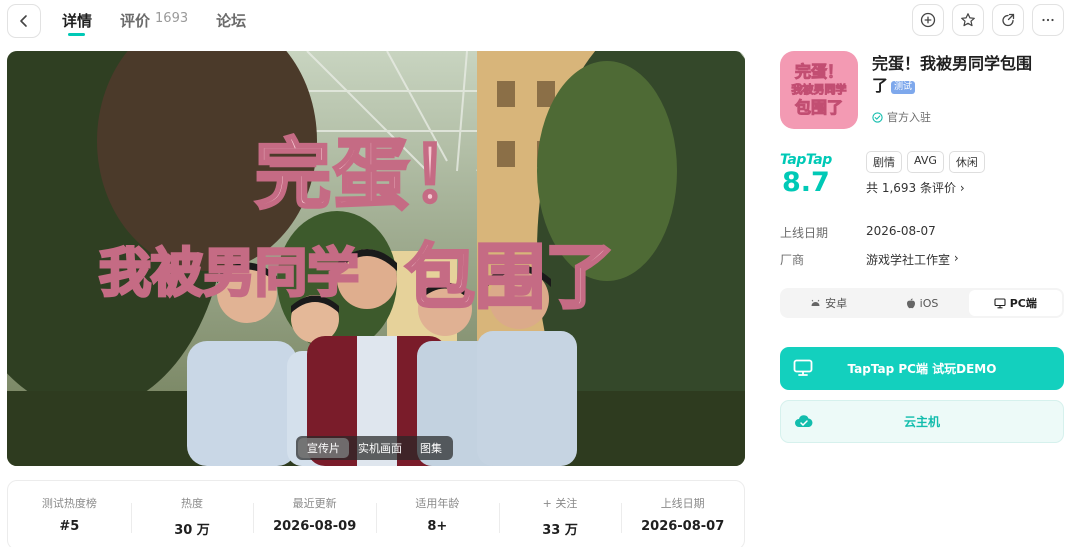 This screenshot has height=547, width=1080. Describe the element at coordinates (323, 448) in the screenshot. I see `media-tab-trailer: 宣传片` at that location.